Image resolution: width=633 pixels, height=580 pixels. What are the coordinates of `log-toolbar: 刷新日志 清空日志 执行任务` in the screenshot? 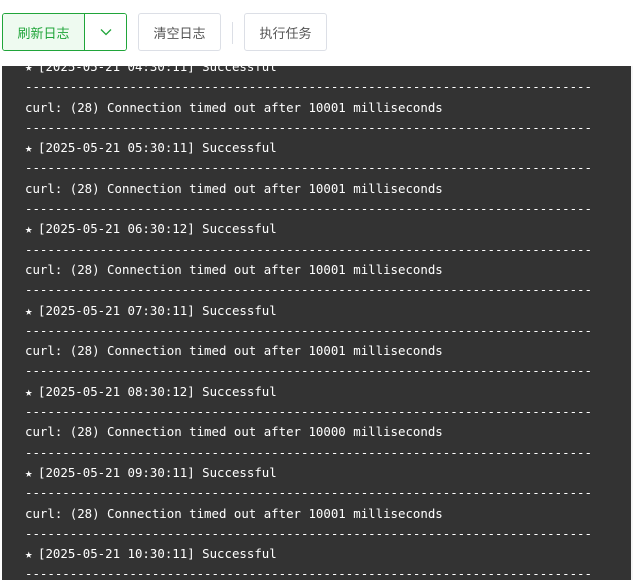 It's located at (316, 33).